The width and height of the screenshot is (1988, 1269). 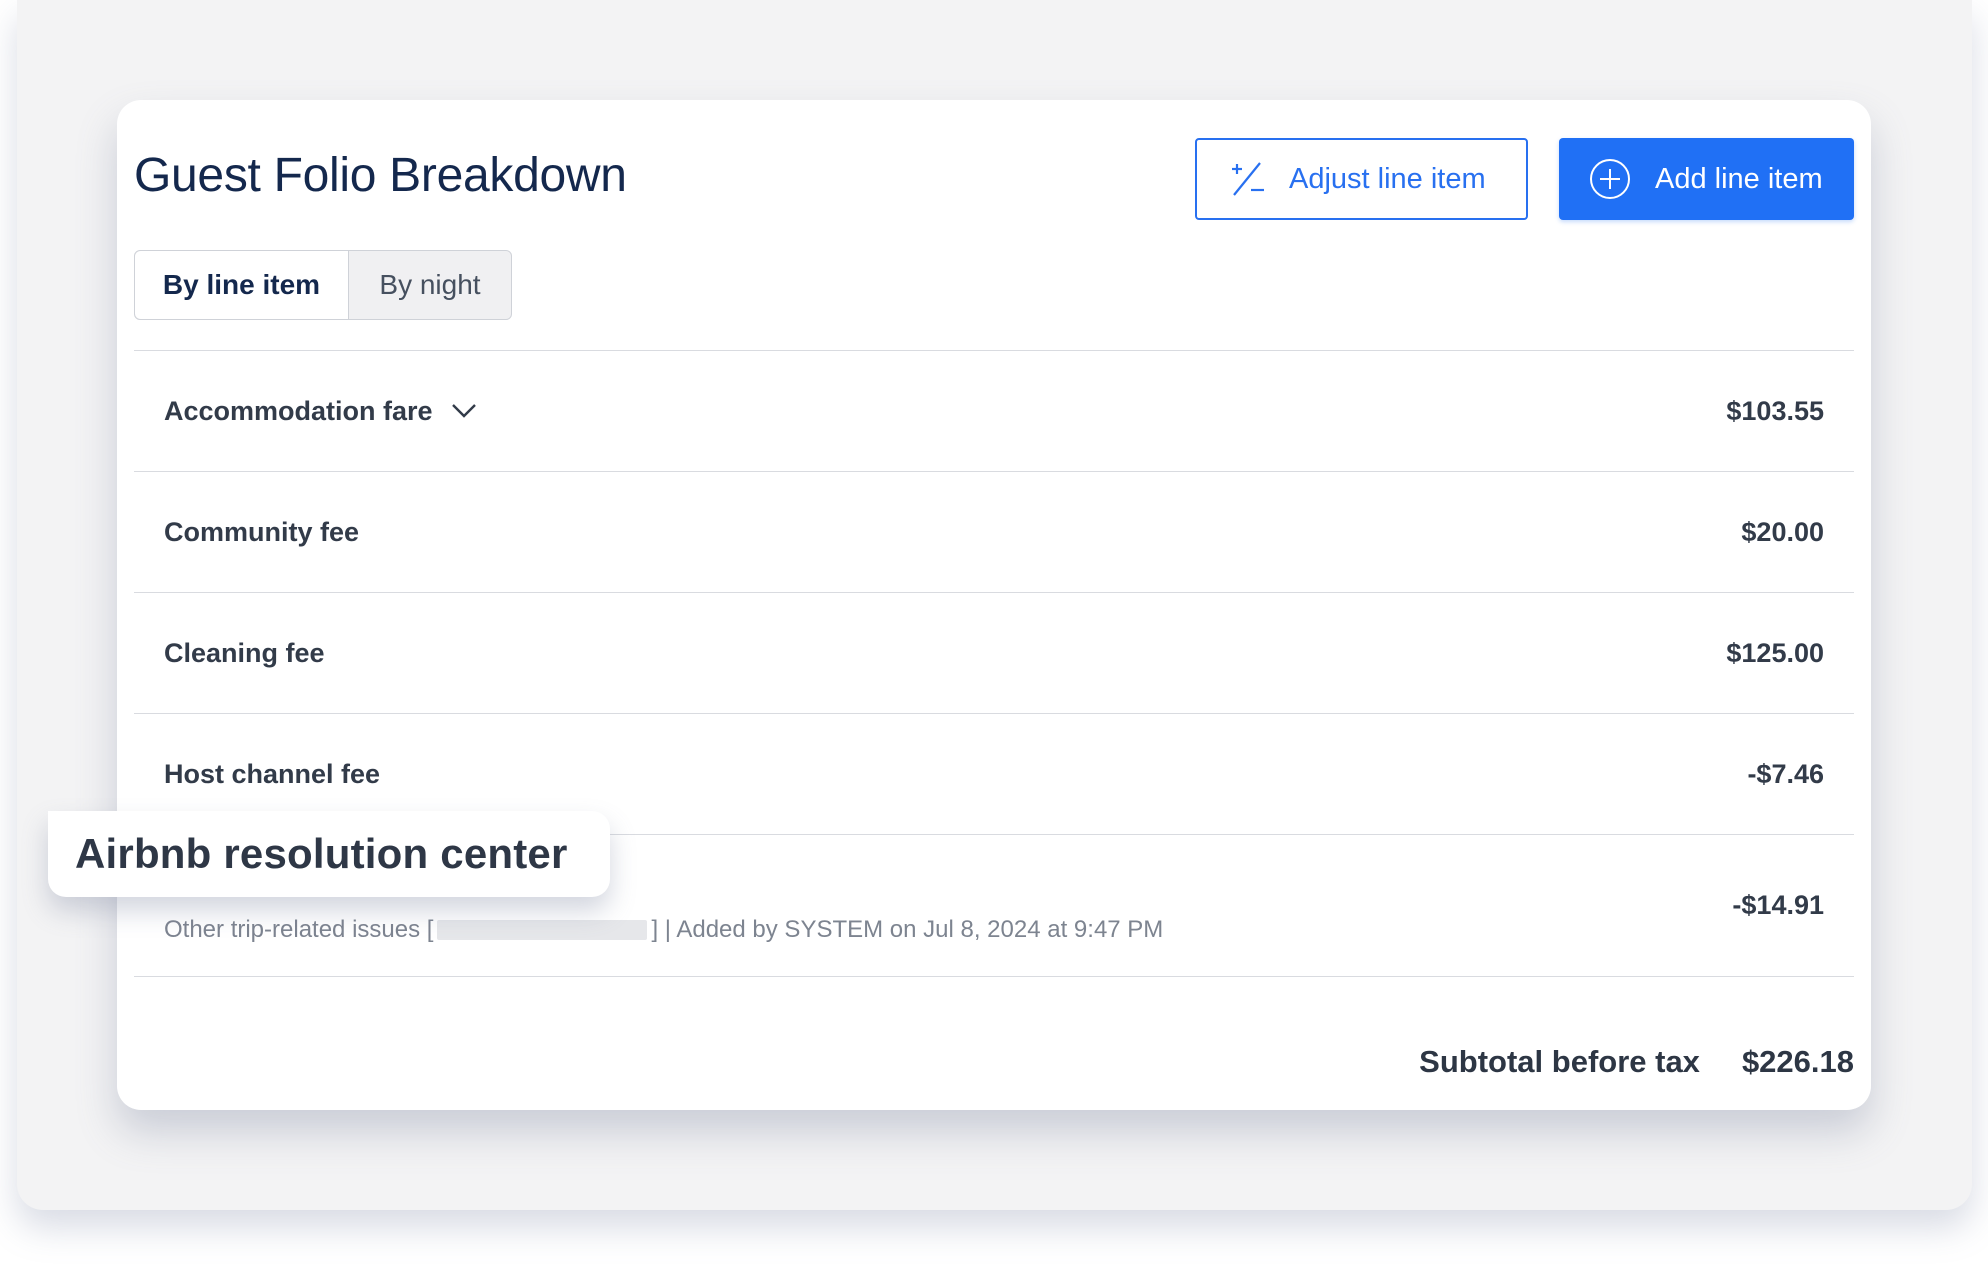 What do you see at coordinates (244, 652) in the screenshot?
I see `line-item-label: Cleaning fee` at bounding box center [244, 652].